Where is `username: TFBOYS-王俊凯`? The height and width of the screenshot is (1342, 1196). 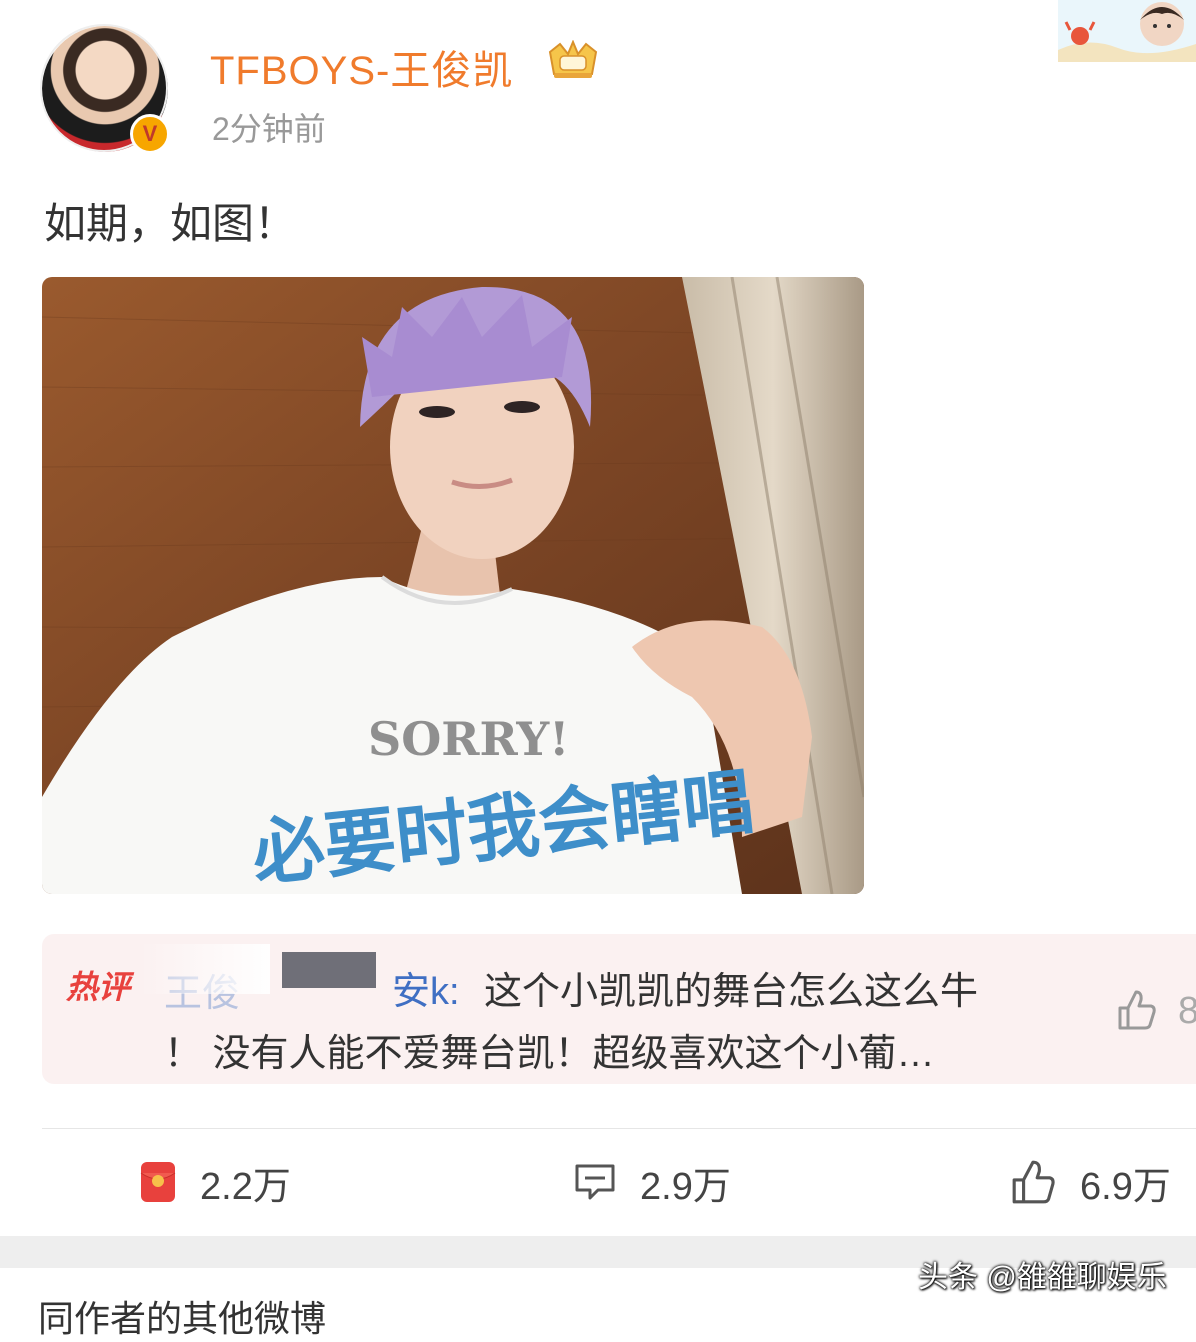
username: TFBOYS-王俊凯 is located at coordinates (361, 67).